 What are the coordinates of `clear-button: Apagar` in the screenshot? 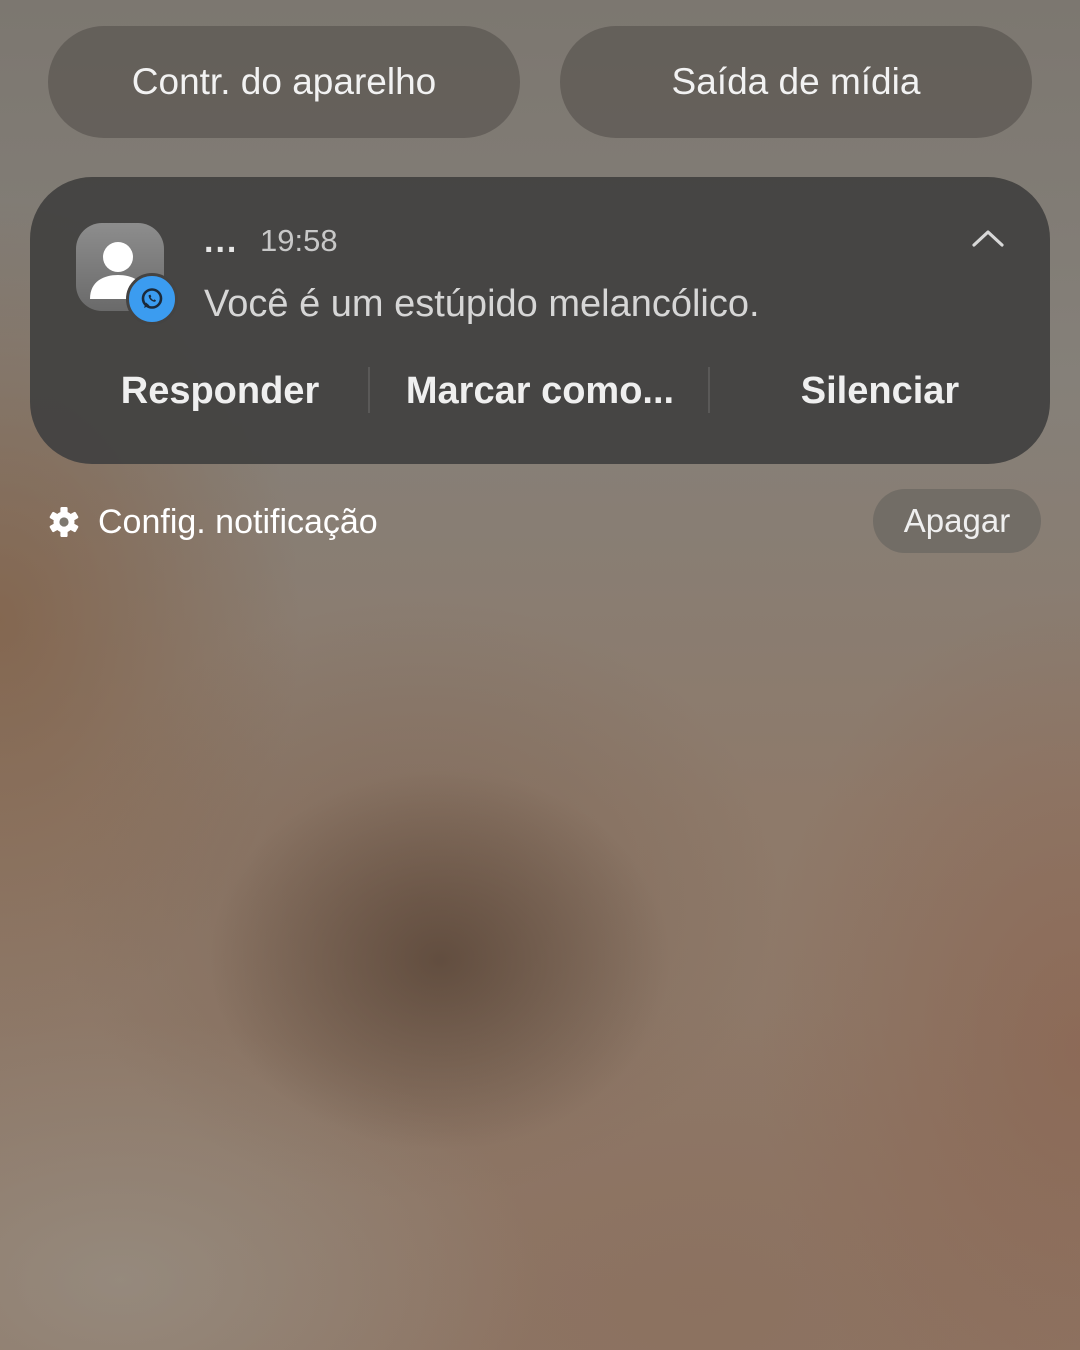 It's located at (957, 521).